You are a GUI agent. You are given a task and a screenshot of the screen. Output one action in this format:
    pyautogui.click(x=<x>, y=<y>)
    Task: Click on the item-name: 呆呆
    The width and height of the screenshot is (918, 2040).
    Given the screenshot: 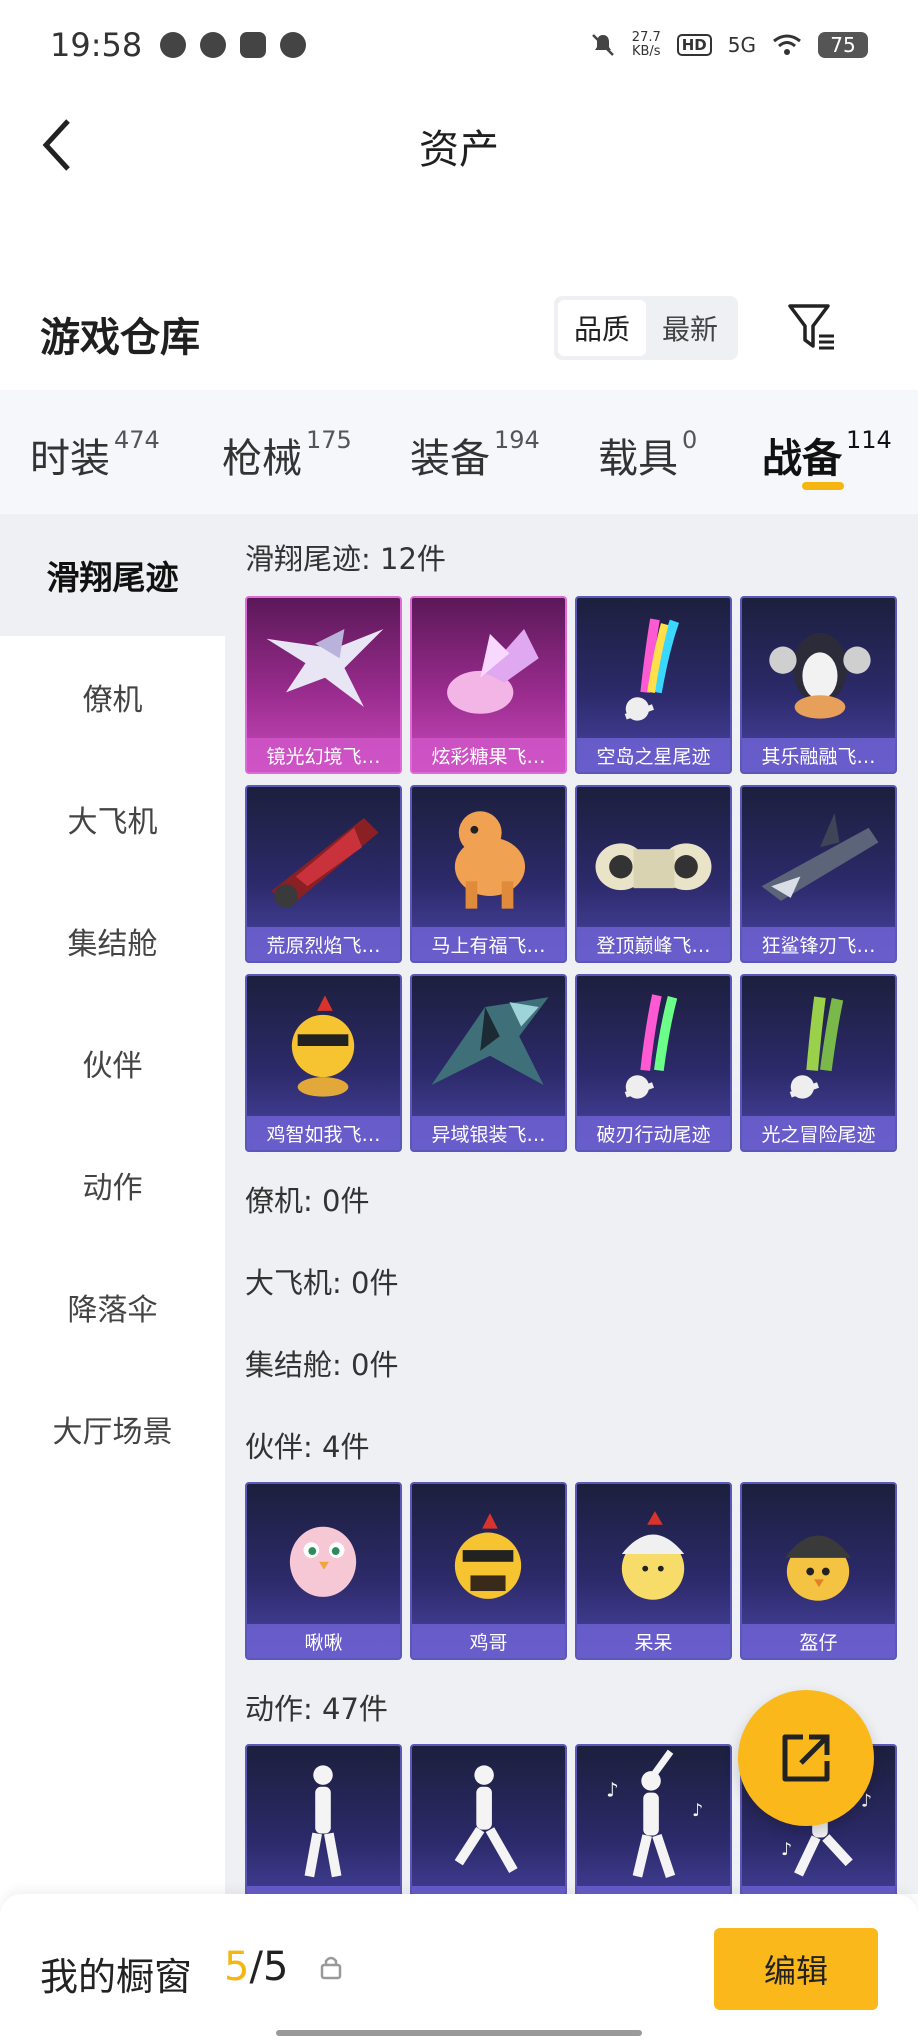 What is the action you would take?
    pyautogui.click(x=653, y=1641)
    